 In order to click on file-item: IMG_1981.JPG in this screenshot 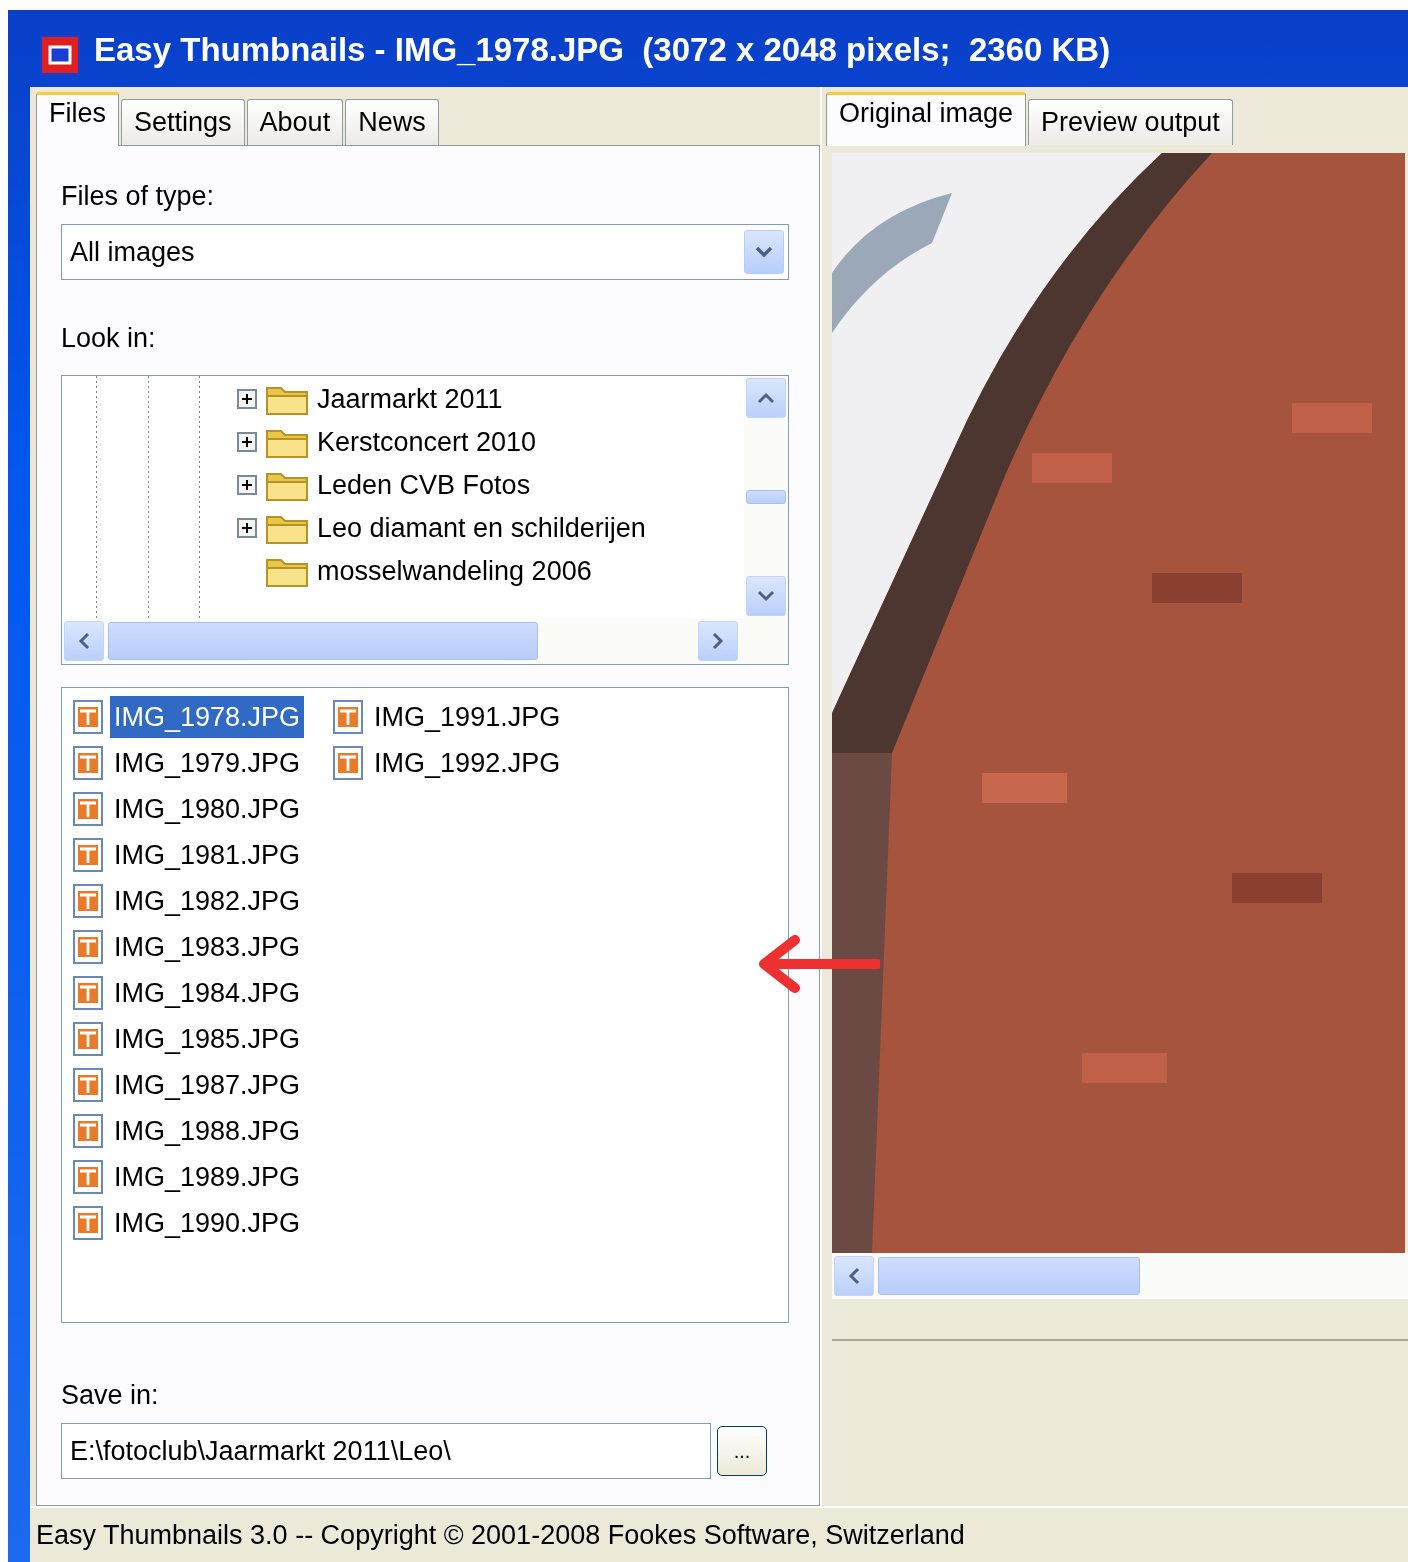, I will do `click(207, 854)`.